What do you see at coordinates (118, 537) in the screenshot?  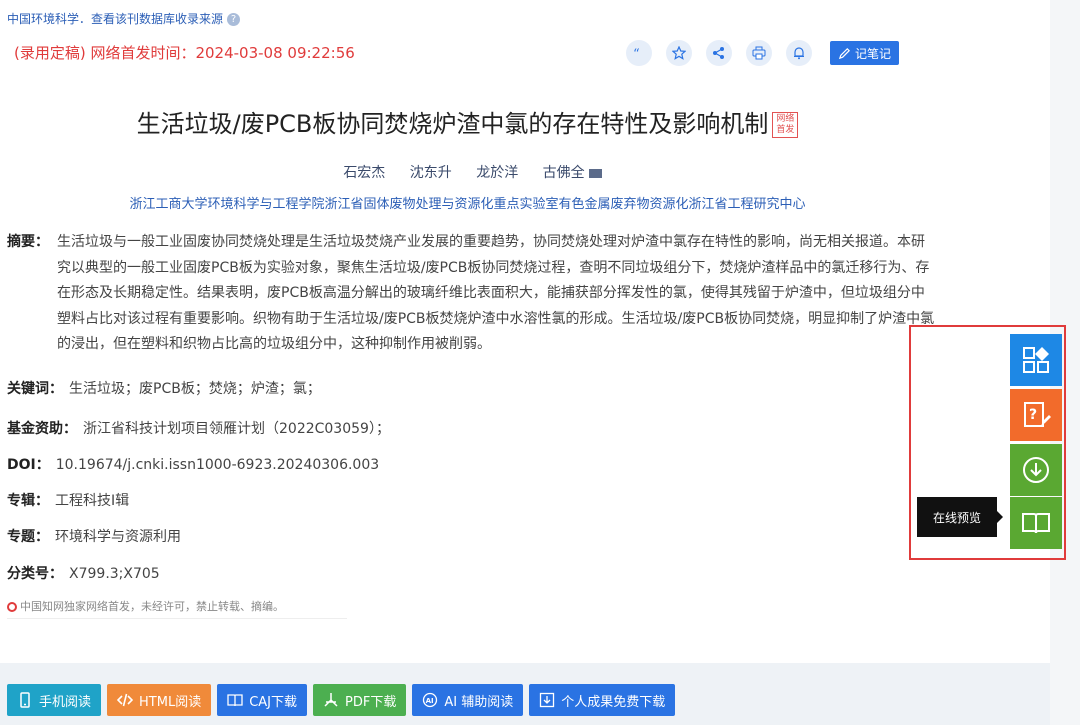 I see `topic-value: 环境科学与资源利用` at bounding box center [118, 537].